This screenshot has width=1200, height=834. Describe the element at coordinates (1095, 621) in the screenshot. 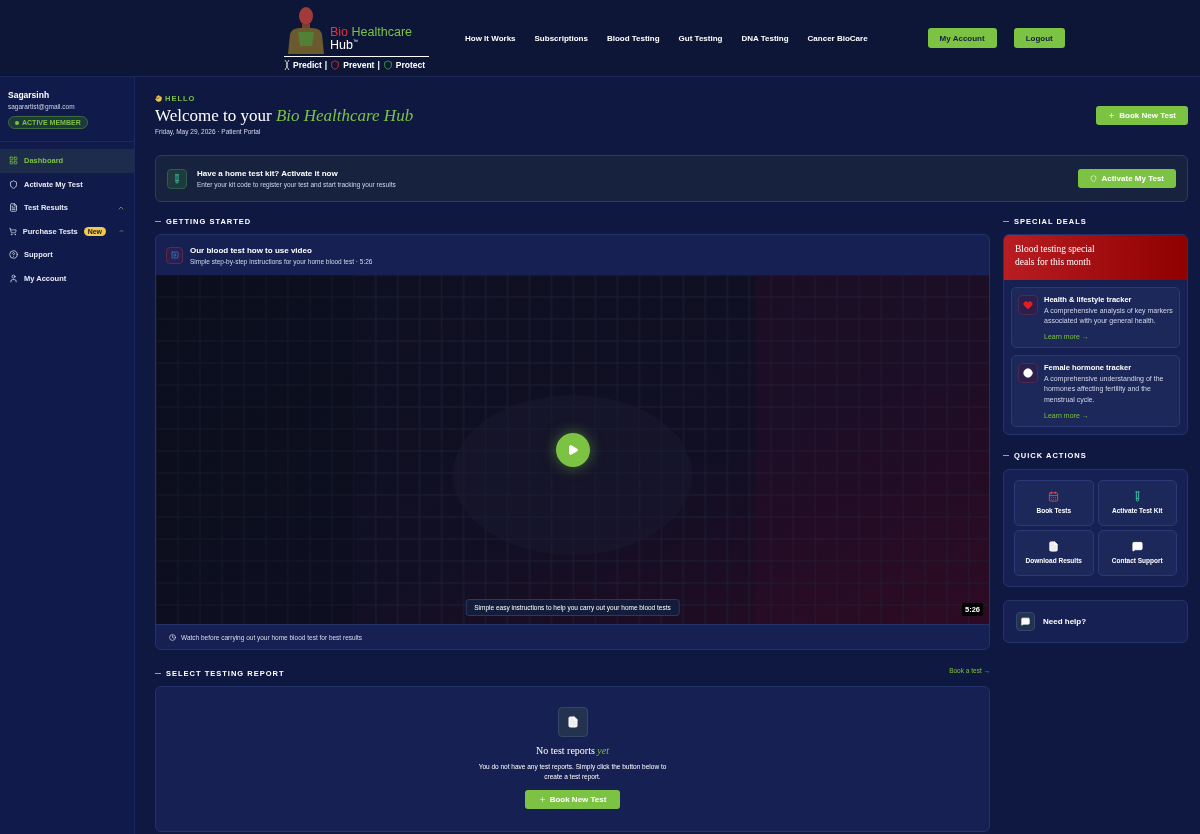

I see `need-help-button: Need help?` at that location.